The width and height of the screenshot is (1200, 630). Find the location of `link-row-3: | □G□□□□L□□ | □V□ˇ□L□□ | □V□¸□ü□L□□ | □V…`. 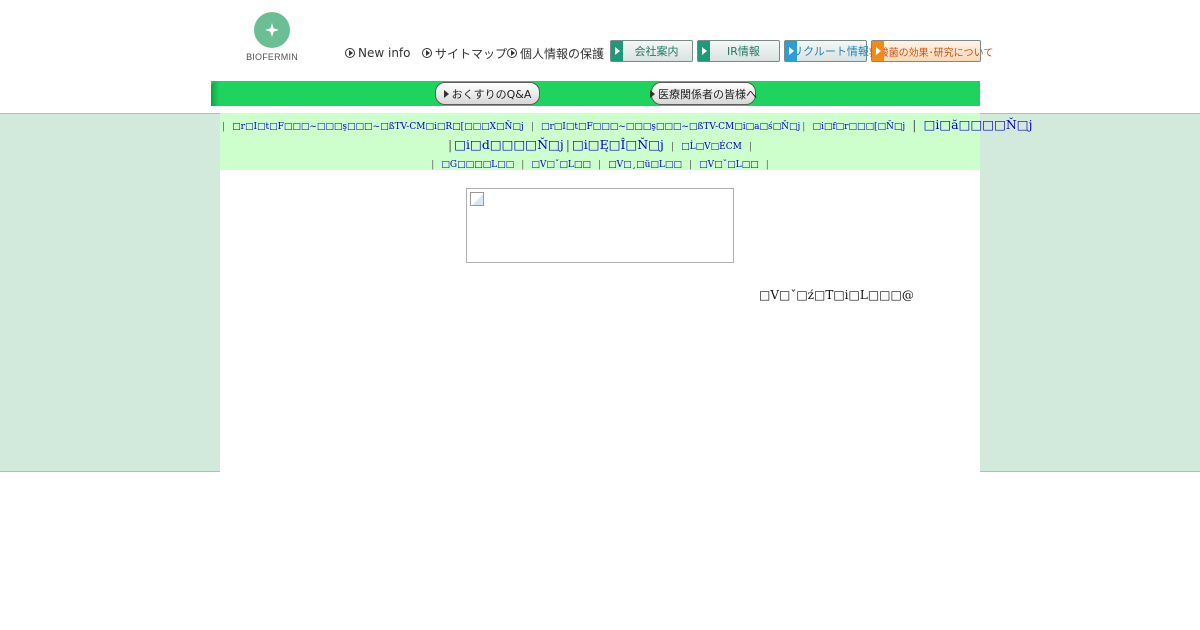

link-row-3: | □G□□□□L□□ | □V□ˇ□L□□ | □V□¸□ü□L□□ | □V… is located at coordinates (600, 165).